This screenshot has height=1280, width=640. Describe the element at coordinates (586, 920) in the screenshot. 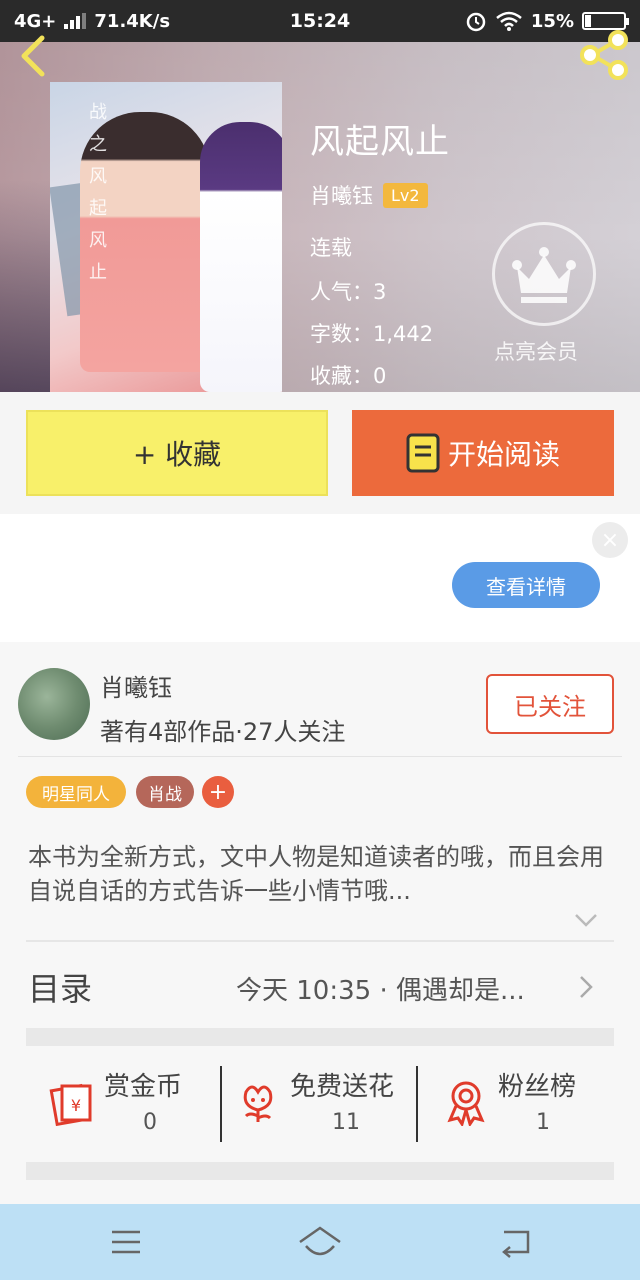

I see `chevron-down-icon` at that location.